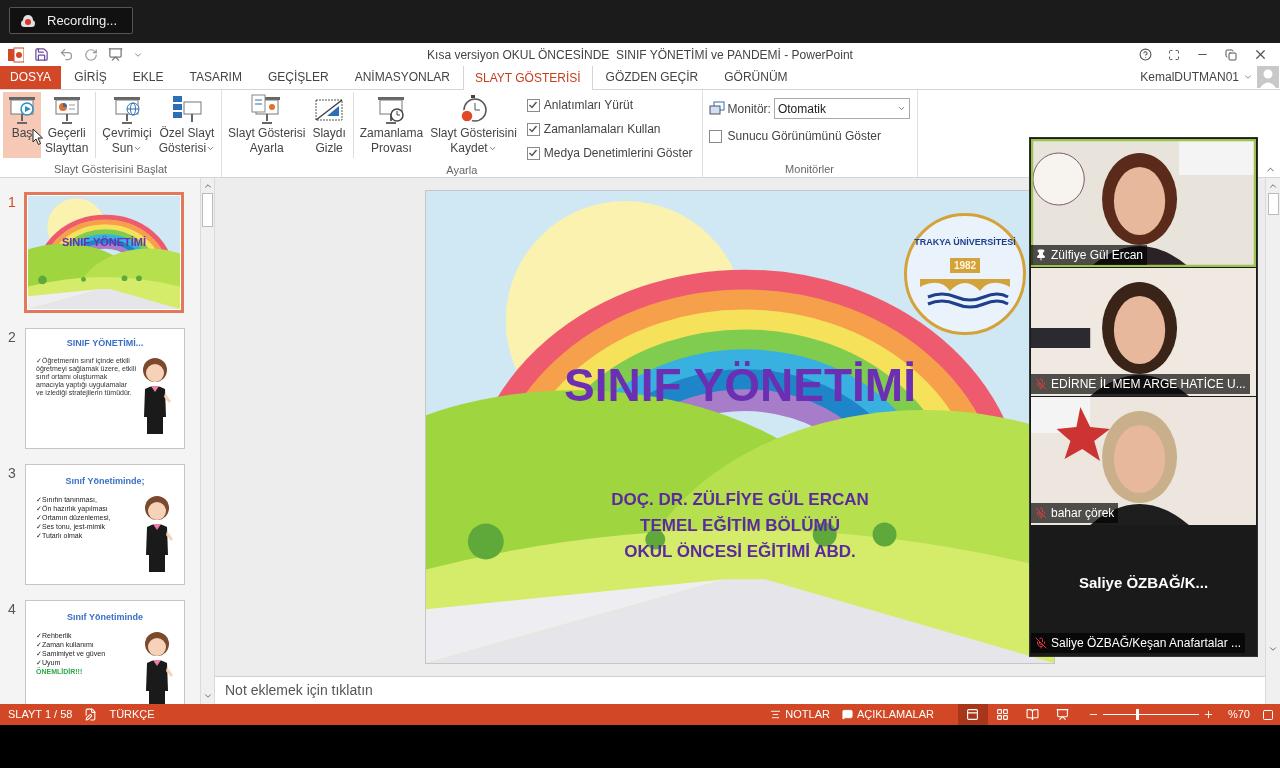  What do you see at coordinates (602, 129) in the screenshot?
I see `checkbox-label: Zamanlamaları Kullan` at bounding box center [602, 129].